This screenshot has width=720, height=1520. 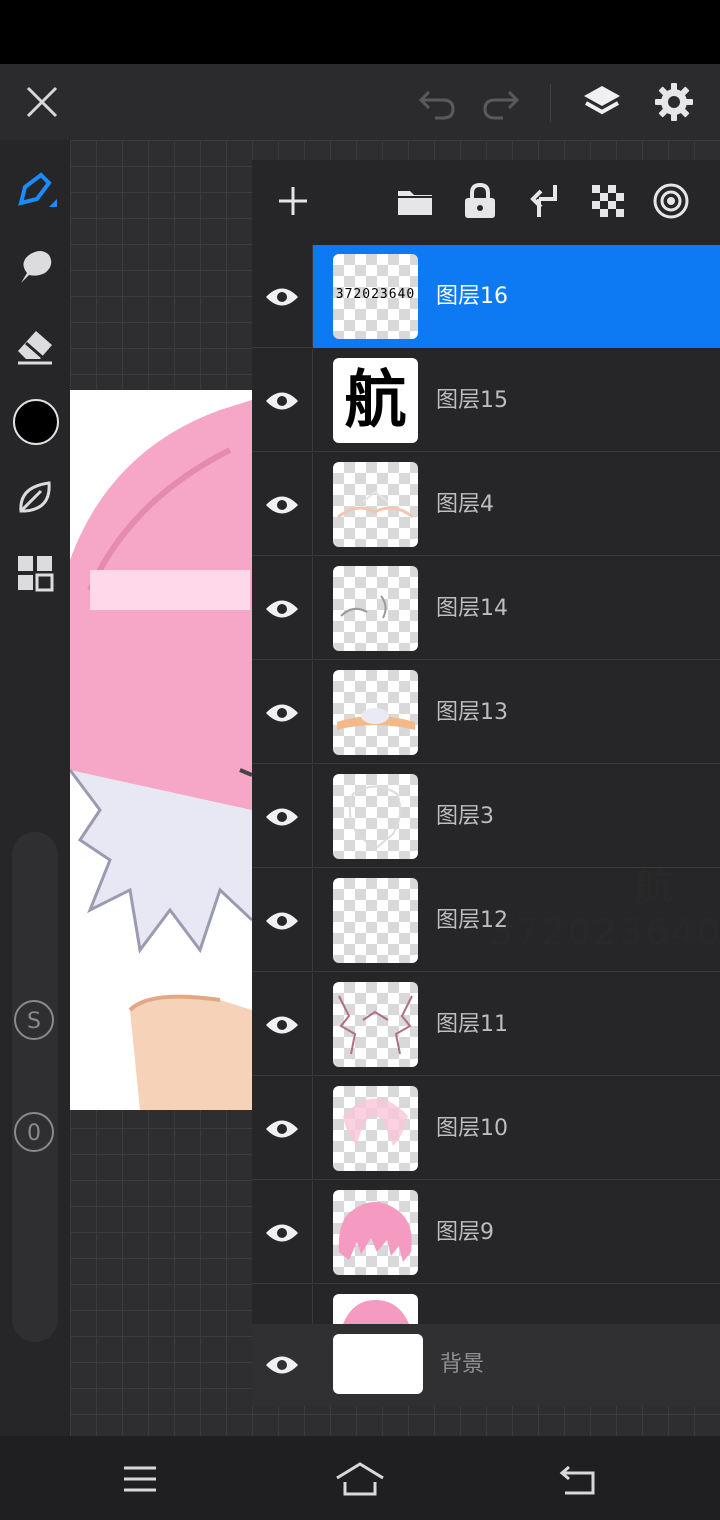 I want to click on layer-row: 图层10, so click(x=486, y=1128).